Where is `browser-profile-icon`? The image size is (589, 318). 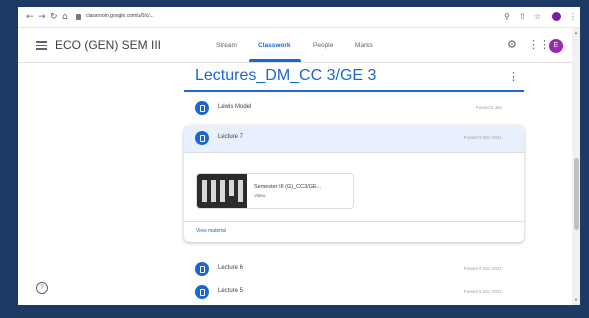 browser-profile-icon is located at coordinates (556, 16).